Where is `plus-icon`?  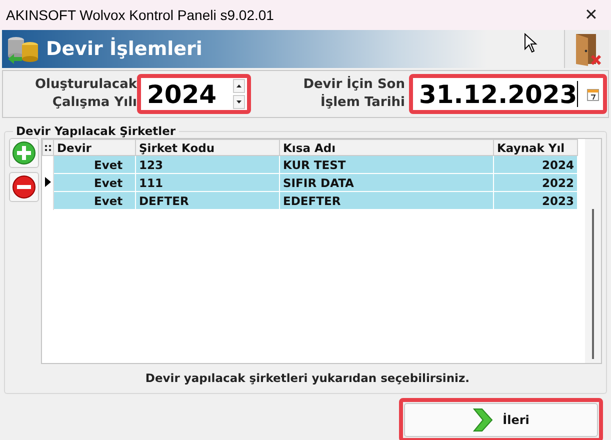 plus-icon is located at coordinates (24, 153).